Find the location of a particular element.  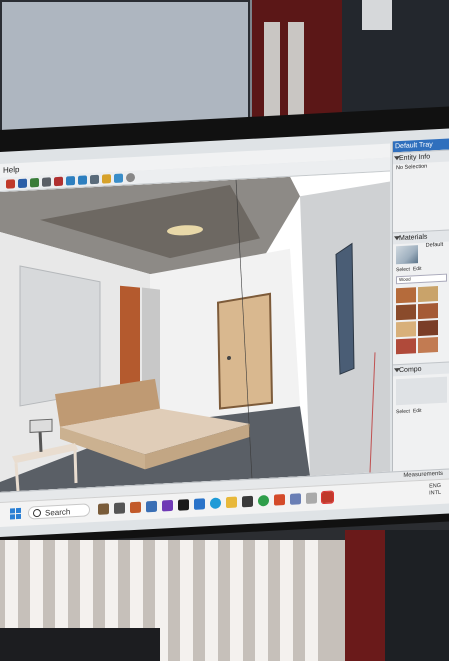

material-swatches is located at coordinates (421, 319).